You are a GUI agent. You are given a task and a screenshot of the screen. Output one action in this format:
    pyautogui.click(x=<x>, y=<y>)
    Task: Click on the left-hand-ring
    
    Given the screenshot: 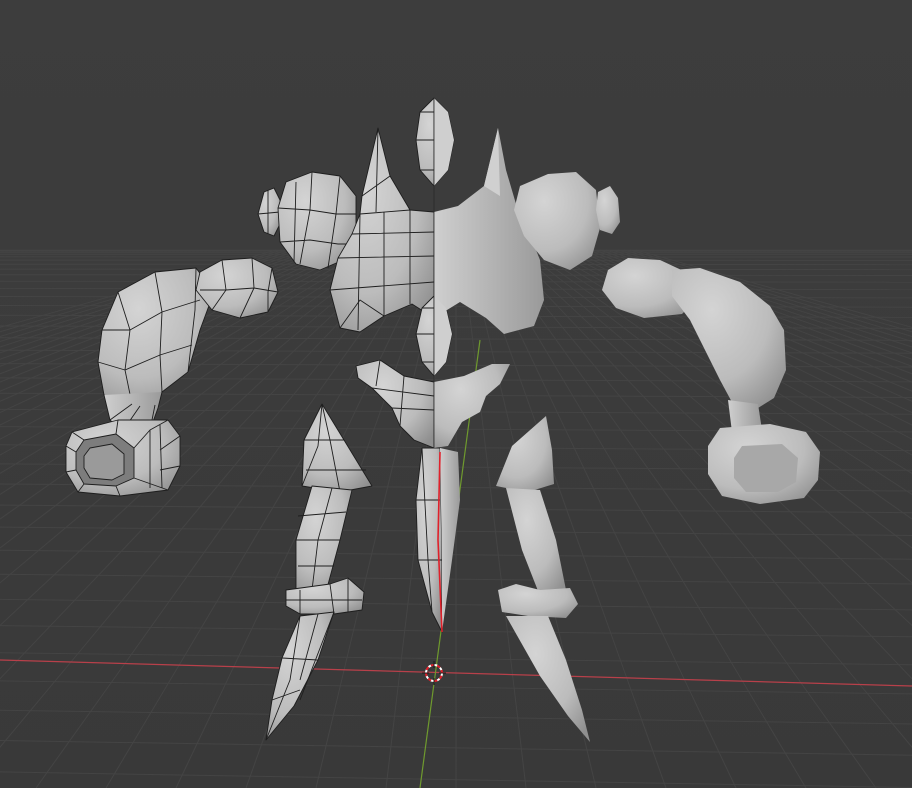 What is the action you would take?
    pyautogui.click(x=123, y=458)
    